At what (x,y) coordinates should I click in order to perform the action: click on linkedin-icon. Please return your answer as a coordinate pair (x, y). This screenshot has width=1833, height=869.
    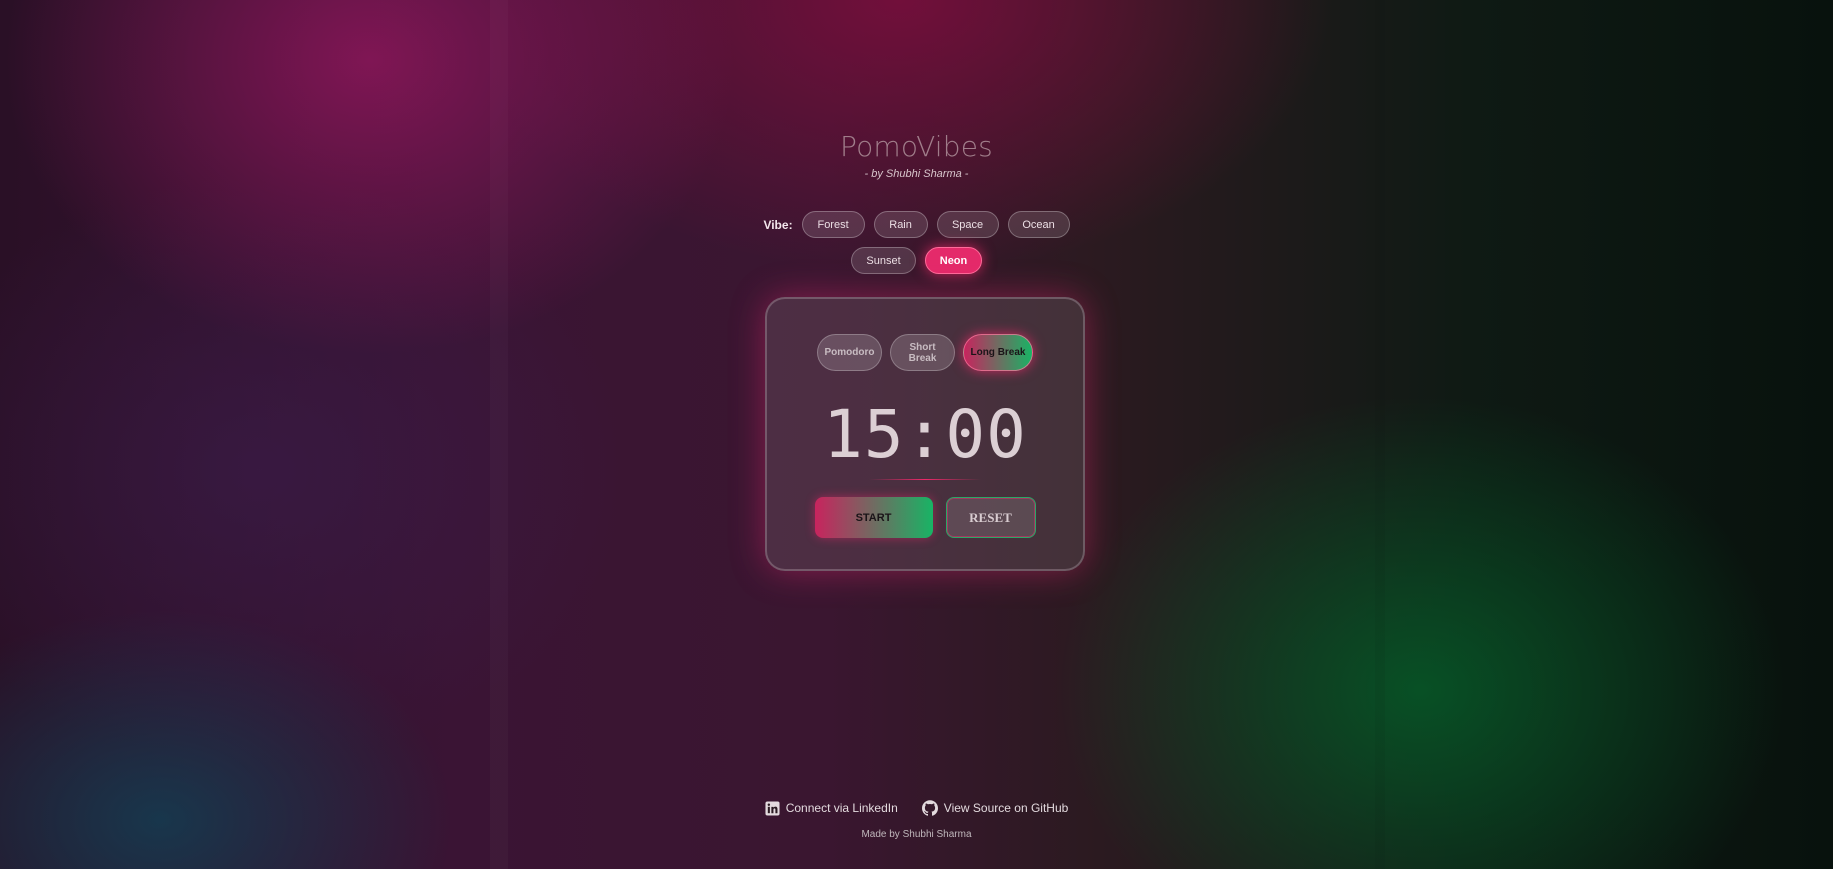
    Looking at the image, I should click on (772, 808).